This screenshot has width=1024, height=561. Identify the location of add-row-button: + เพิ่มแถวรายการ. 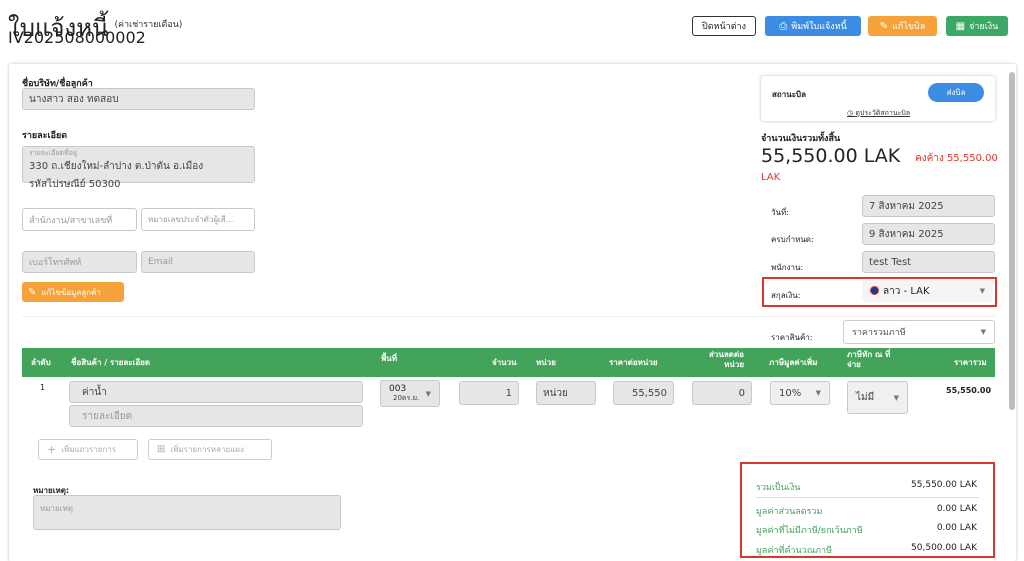
(88, 449).